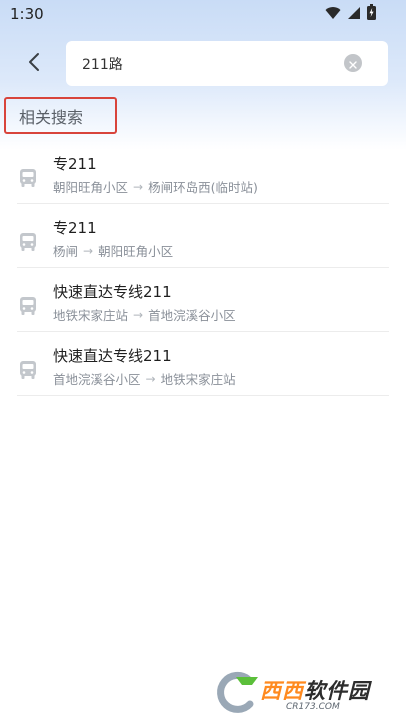  What do you see at coordinates (203, 172) in the screenshot?
I see `list-item: 专211 朝阳旺角小区 → 杨闸环岛西(临时站)` at bounding box center [203, 172].